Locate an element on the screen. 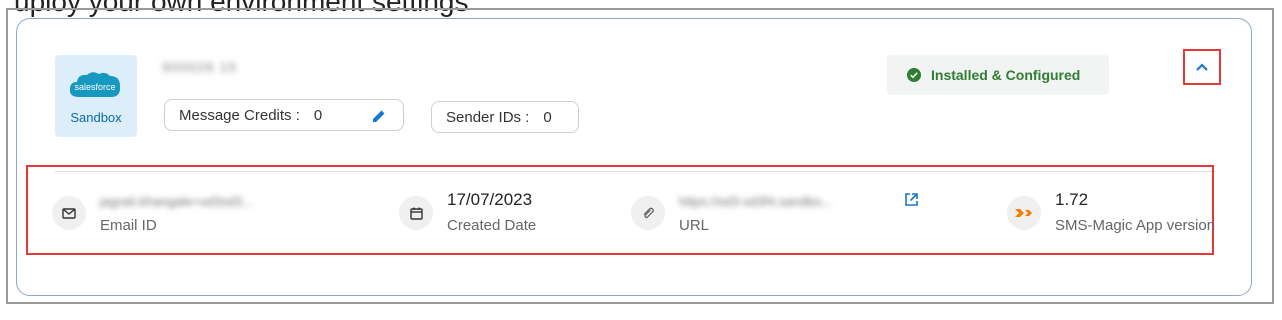 The image size is (1282, 320). message-credits-label: Message Credits : is located at coordinates (239, 115).